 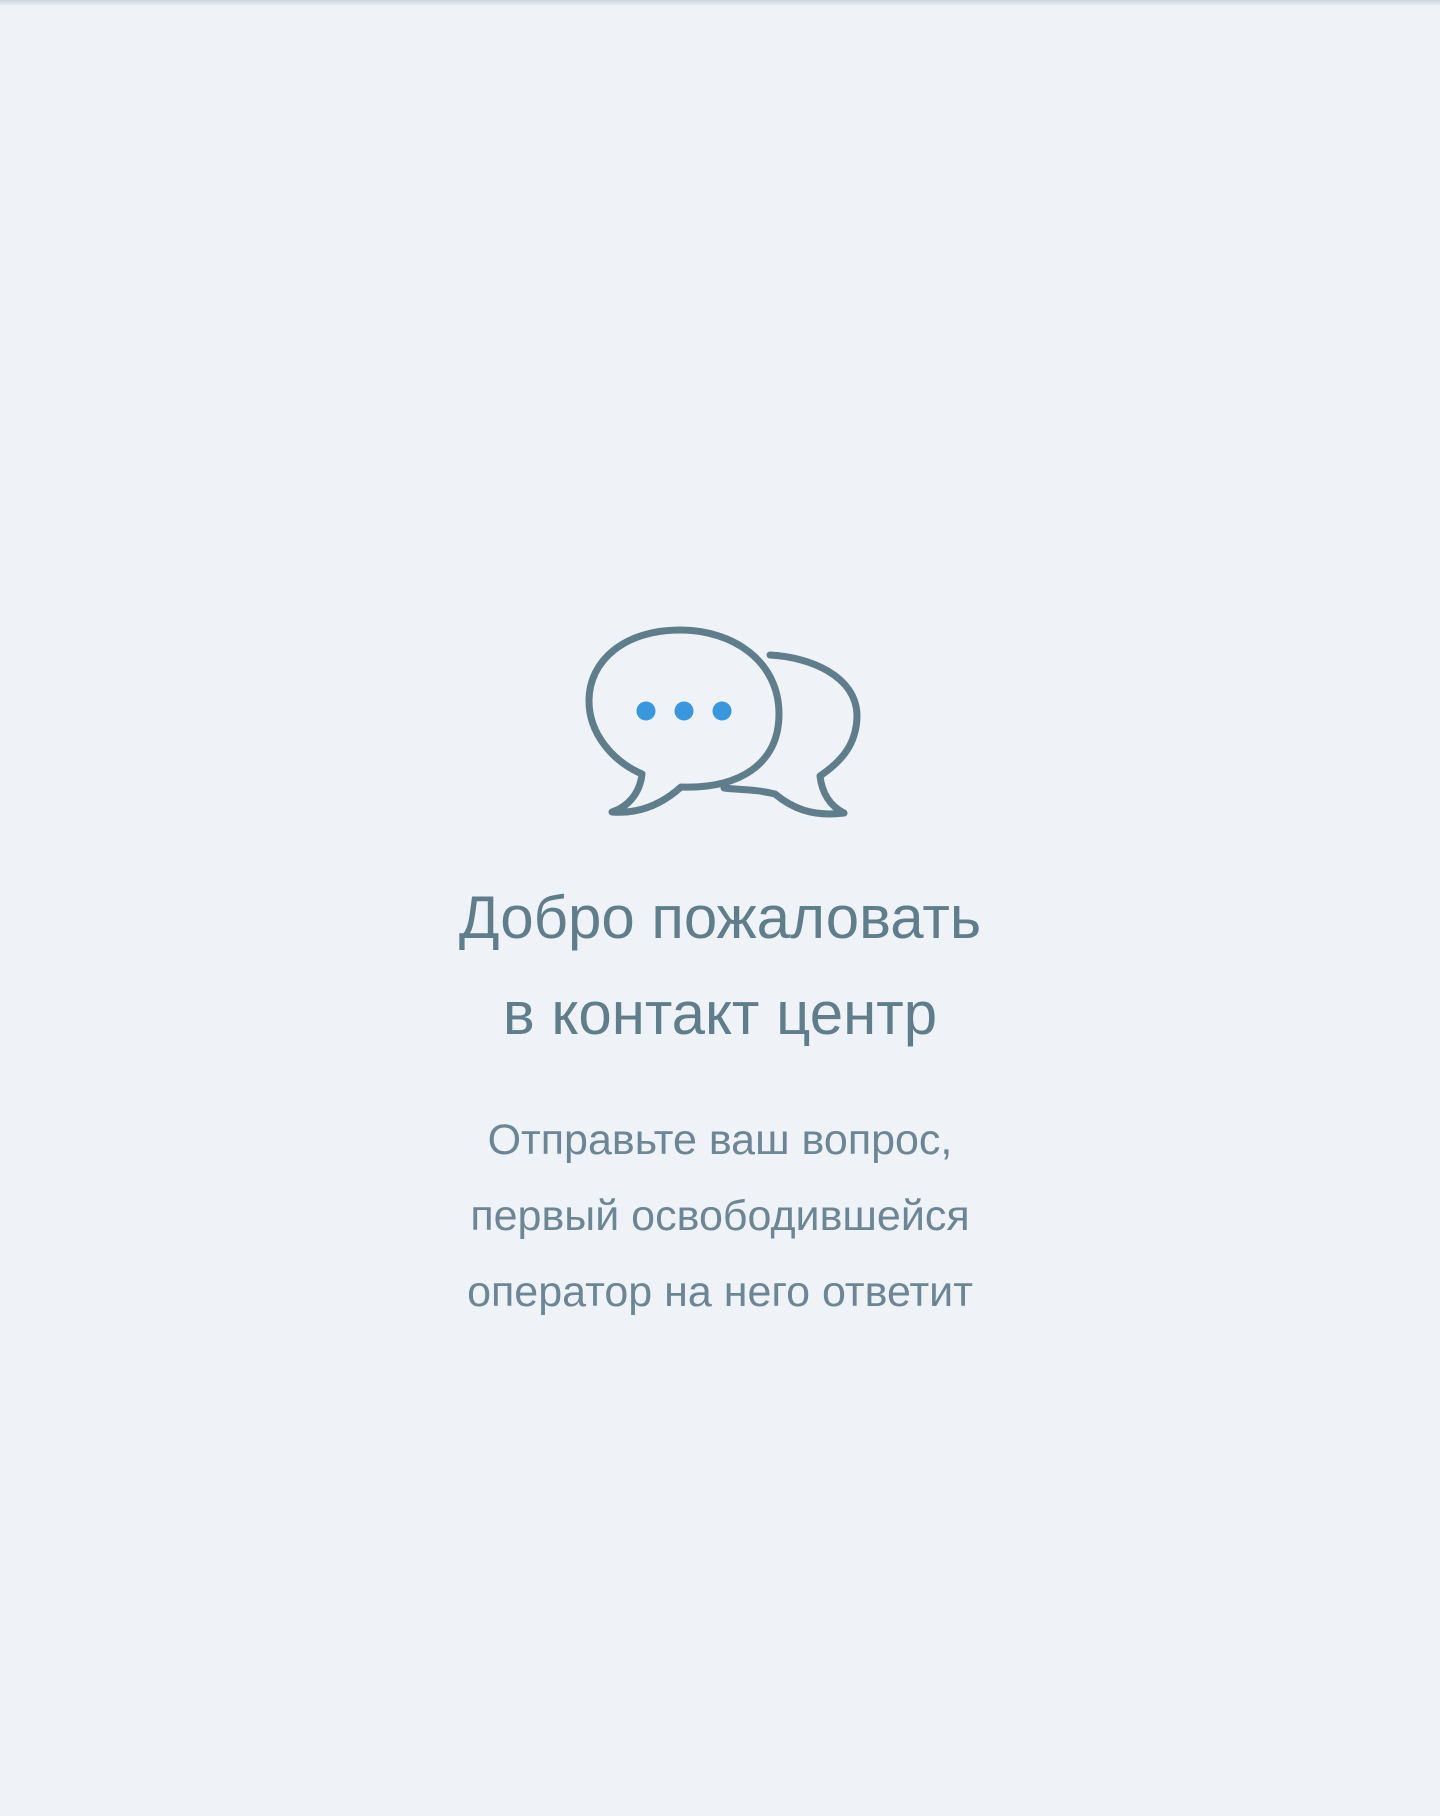 I want to click on welcome-title-line: Добро пожаловать, so click(x=720, y=917).